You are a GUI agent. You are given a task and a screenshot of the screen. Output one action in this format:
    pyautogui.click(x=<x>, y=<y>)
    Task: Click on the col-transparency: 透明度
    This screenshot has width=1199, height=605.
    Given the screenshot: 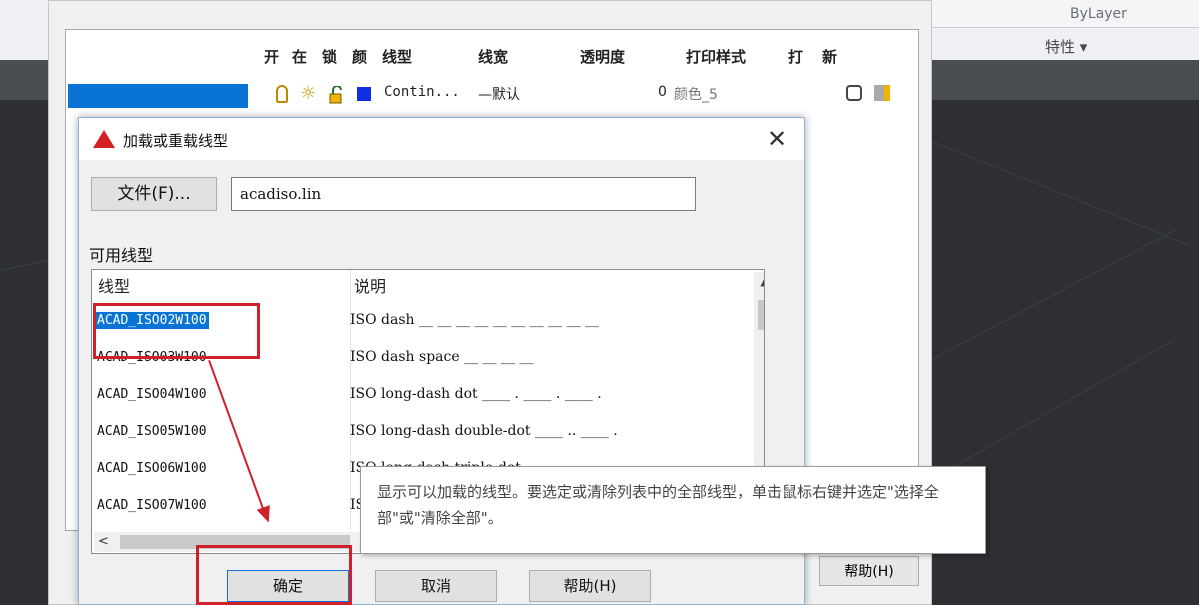 What is the action you would take?
    pyautogui.click(x=602, y=56)
    